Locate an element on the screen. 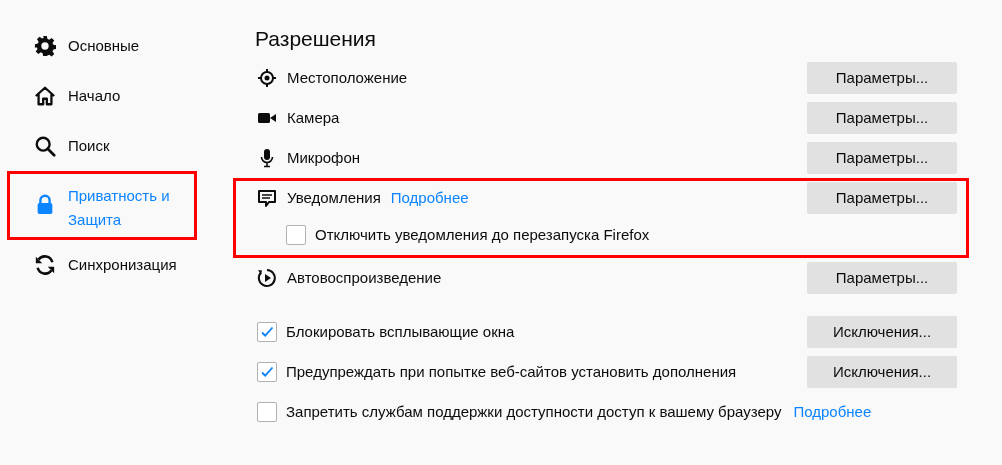 Image resolution: width=1002 pixels, height=465 pixels. sidebar-item: Поиск is located at coordinates (116, 146).